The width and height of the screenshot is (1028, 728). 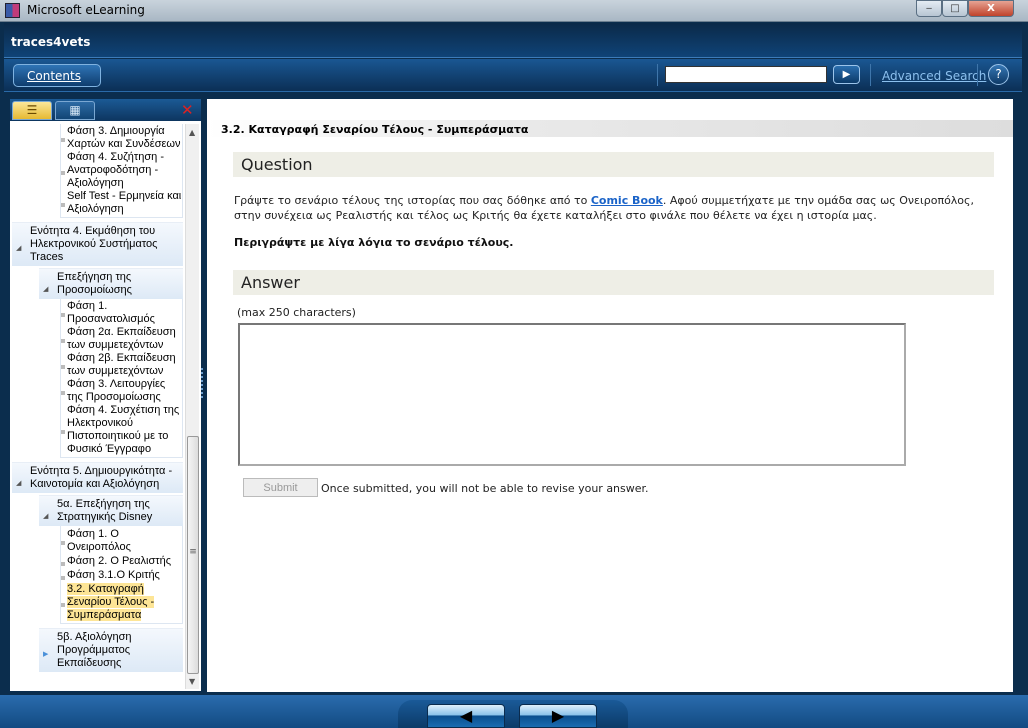 I want to click on tab-list-view: ☰, so click(x=32, y=110).